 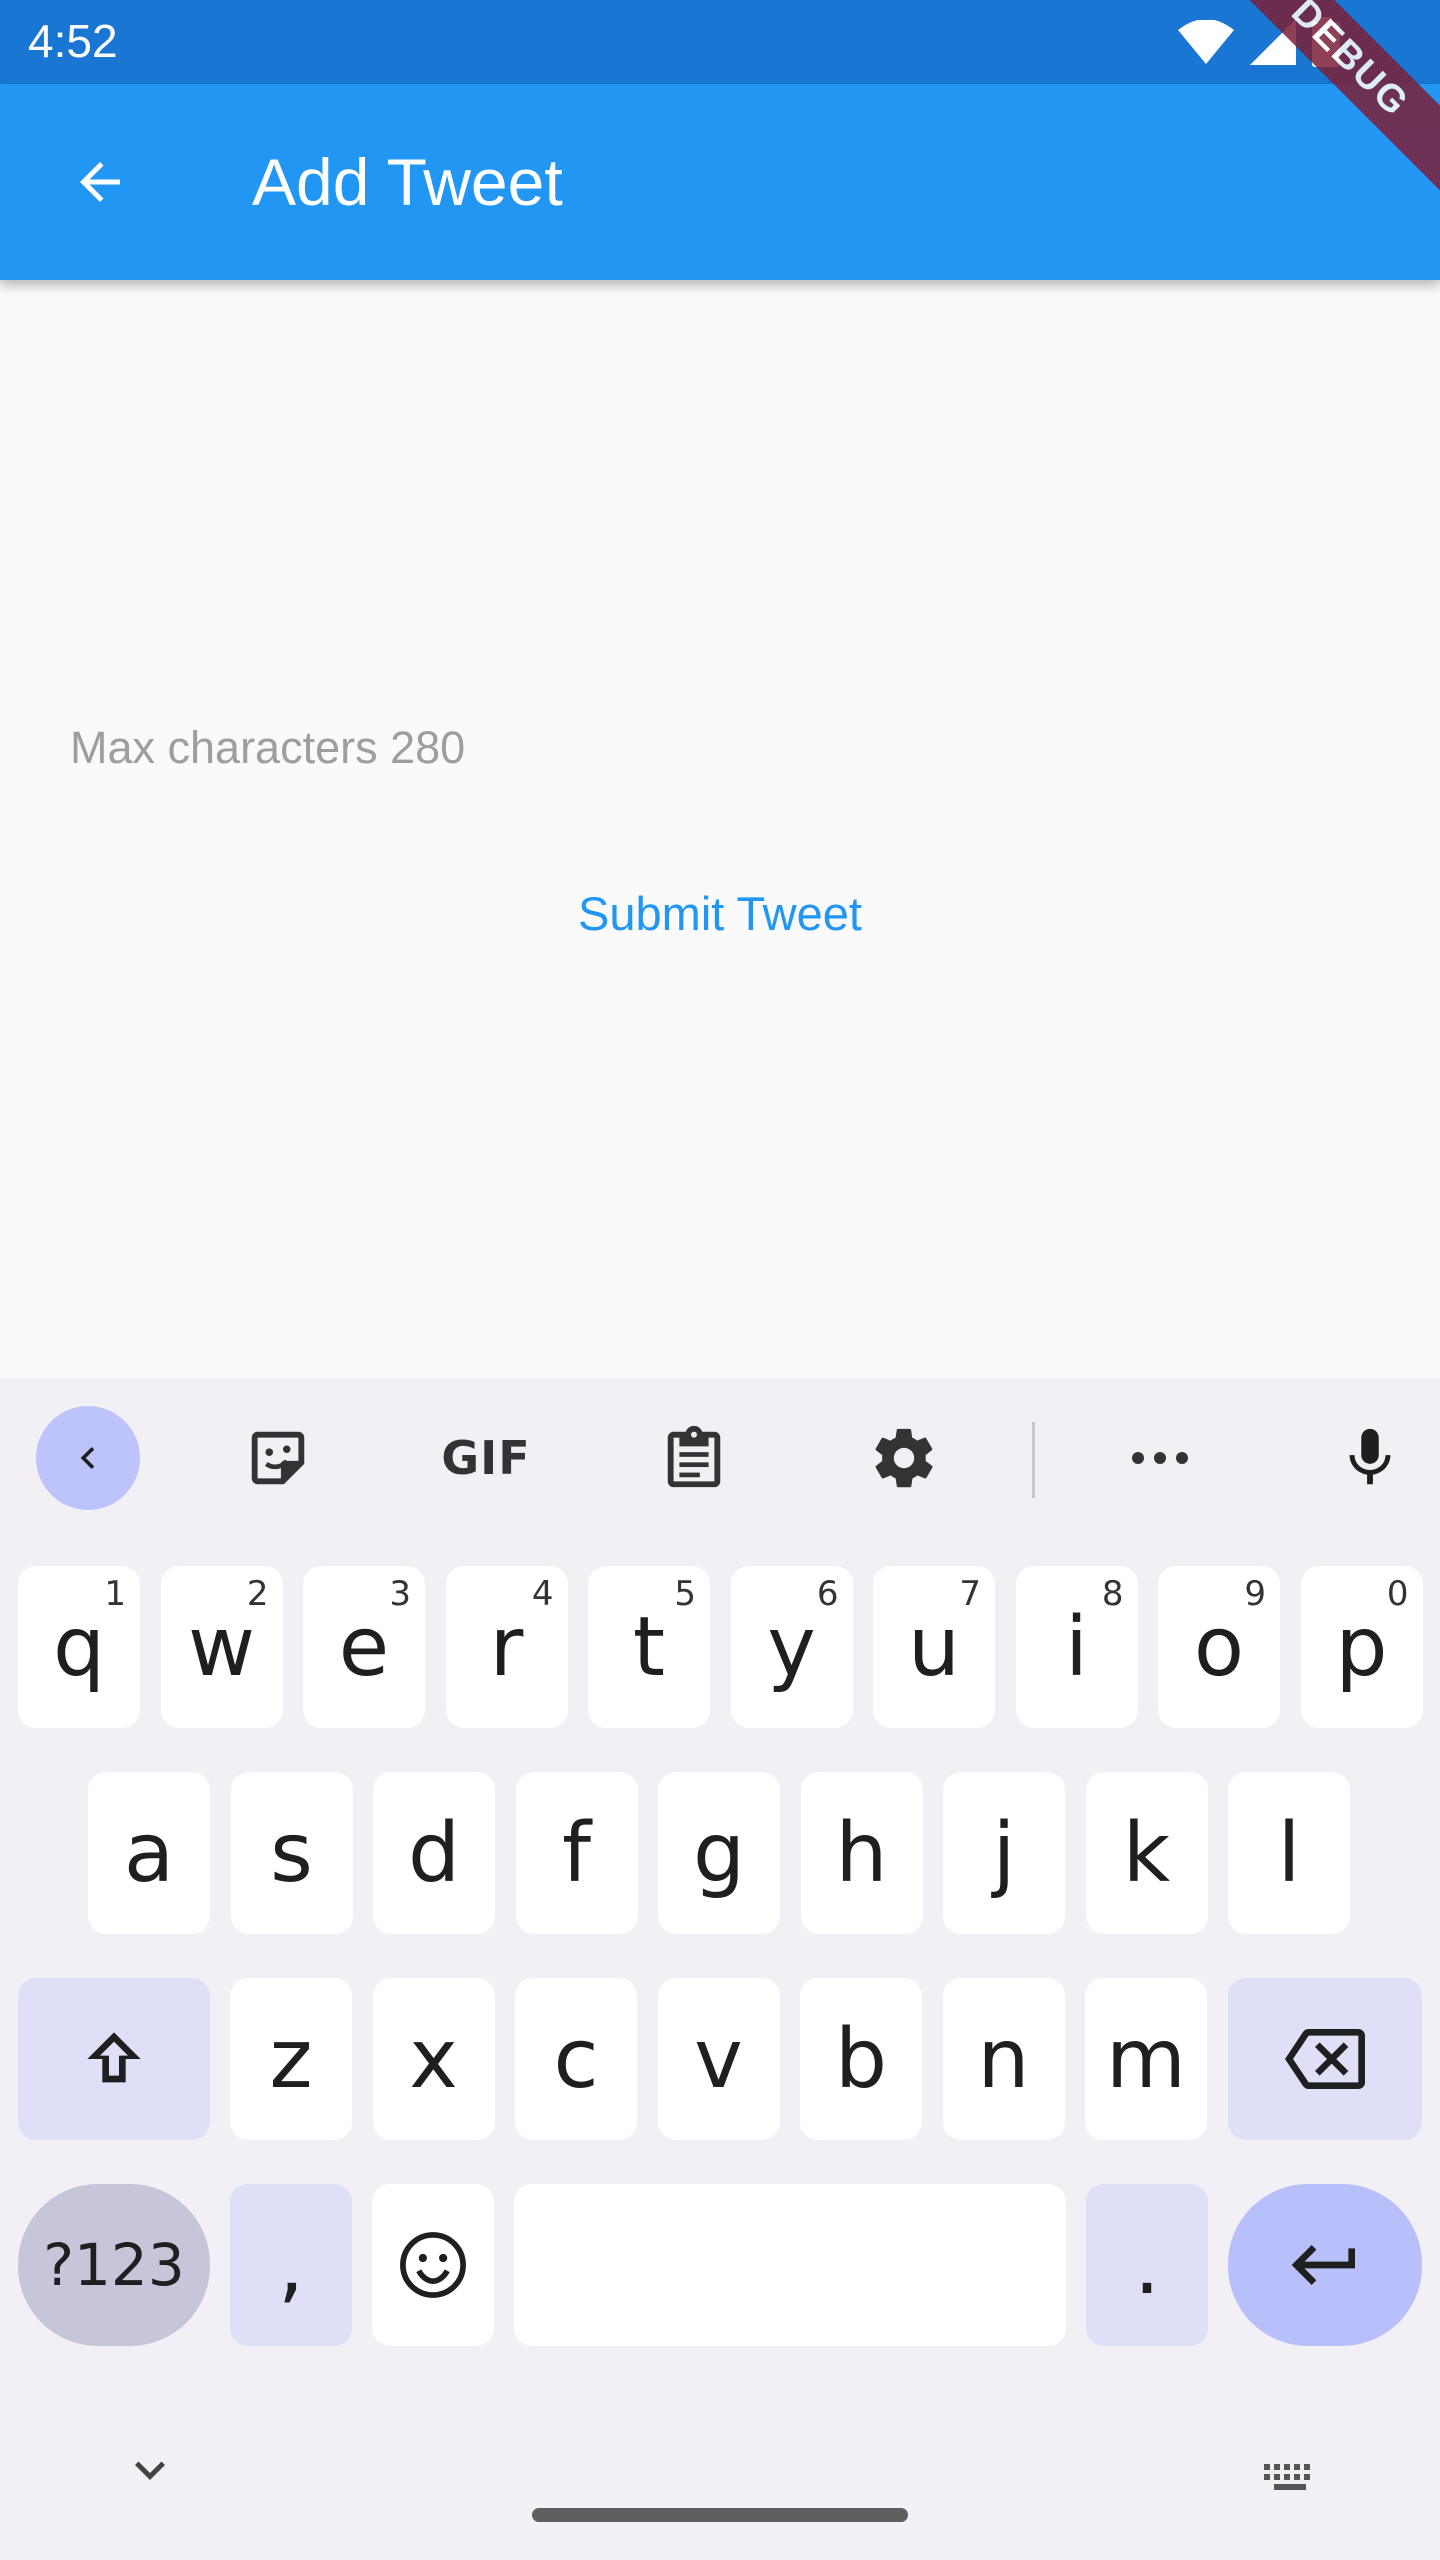 I want to click on sticker-icon, so click(x=278, y=1458).